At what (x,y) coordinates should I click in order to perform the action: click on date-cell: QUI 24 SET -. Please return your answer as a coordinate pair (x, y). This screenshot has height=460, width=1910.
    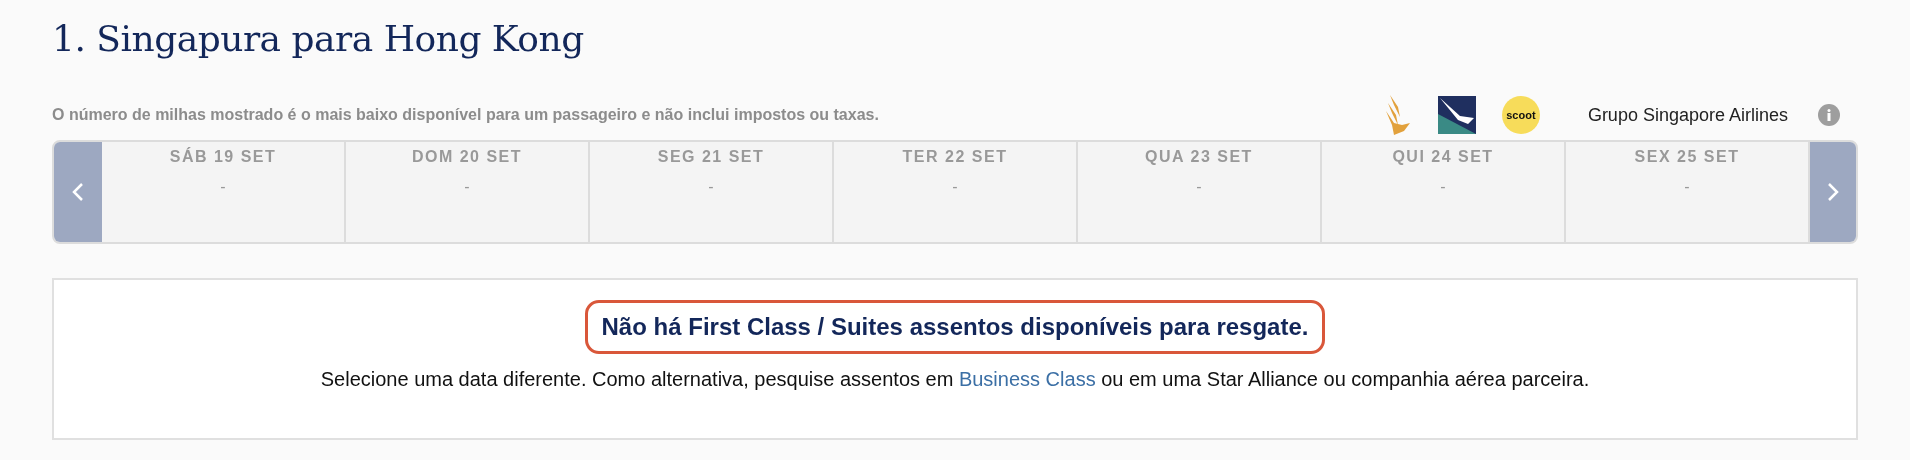
    Looking at the image, I should click on (1442, 192).